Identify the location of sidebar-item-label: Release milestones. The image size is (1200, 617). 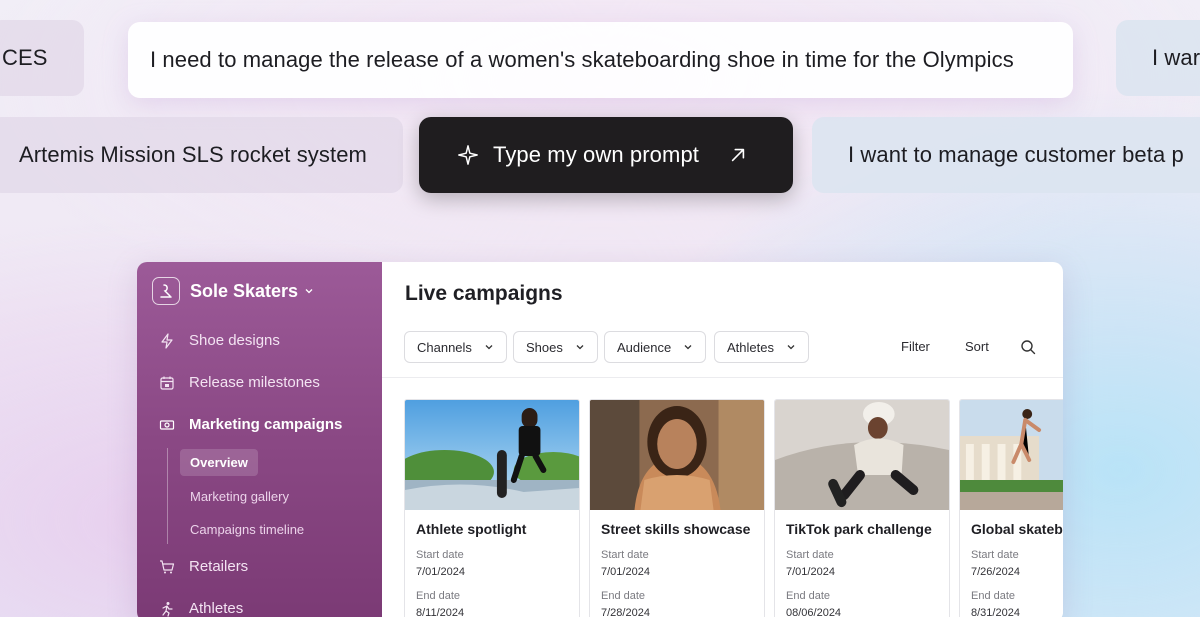
(254, 382).